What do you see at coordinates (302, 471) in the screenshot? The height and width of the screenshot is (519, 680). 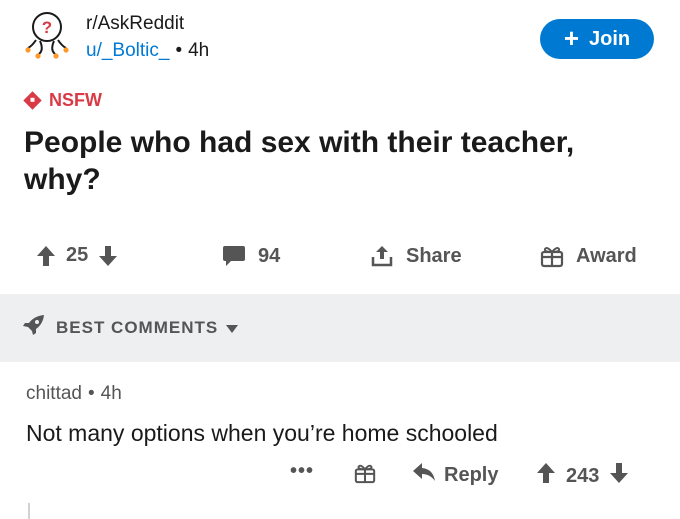 I see `more-options-button: •••` at bounding box center [302, 471].